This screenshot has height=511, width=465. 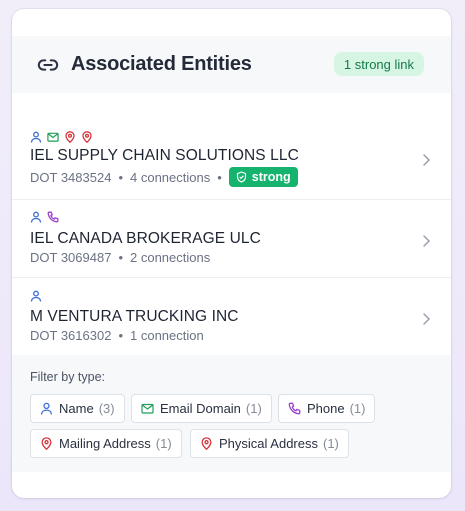 What do you see at coordinates (71, 177) in the screenshot?
I see `entity-dot-number: DOT 3483524` at bounding box center [71, 177].